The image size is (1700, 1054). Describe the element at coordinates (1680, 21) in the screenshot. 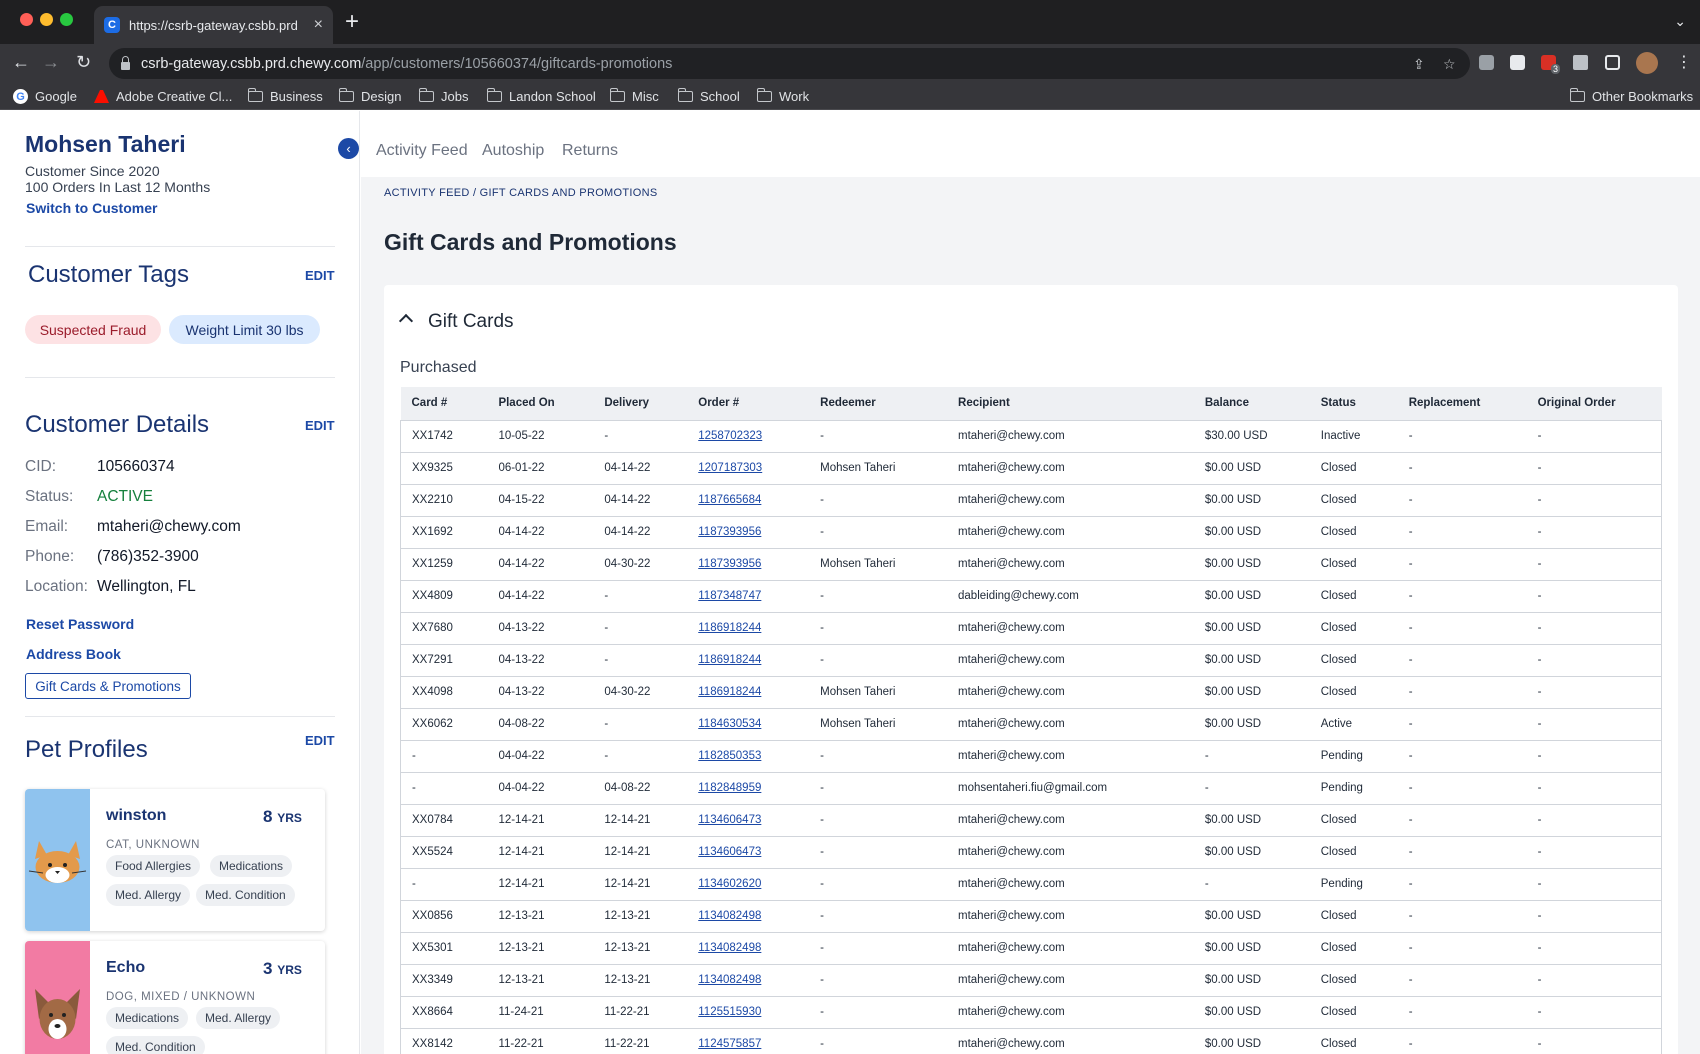

I see `tab-search-chevron-icon: ⌄` at that location.